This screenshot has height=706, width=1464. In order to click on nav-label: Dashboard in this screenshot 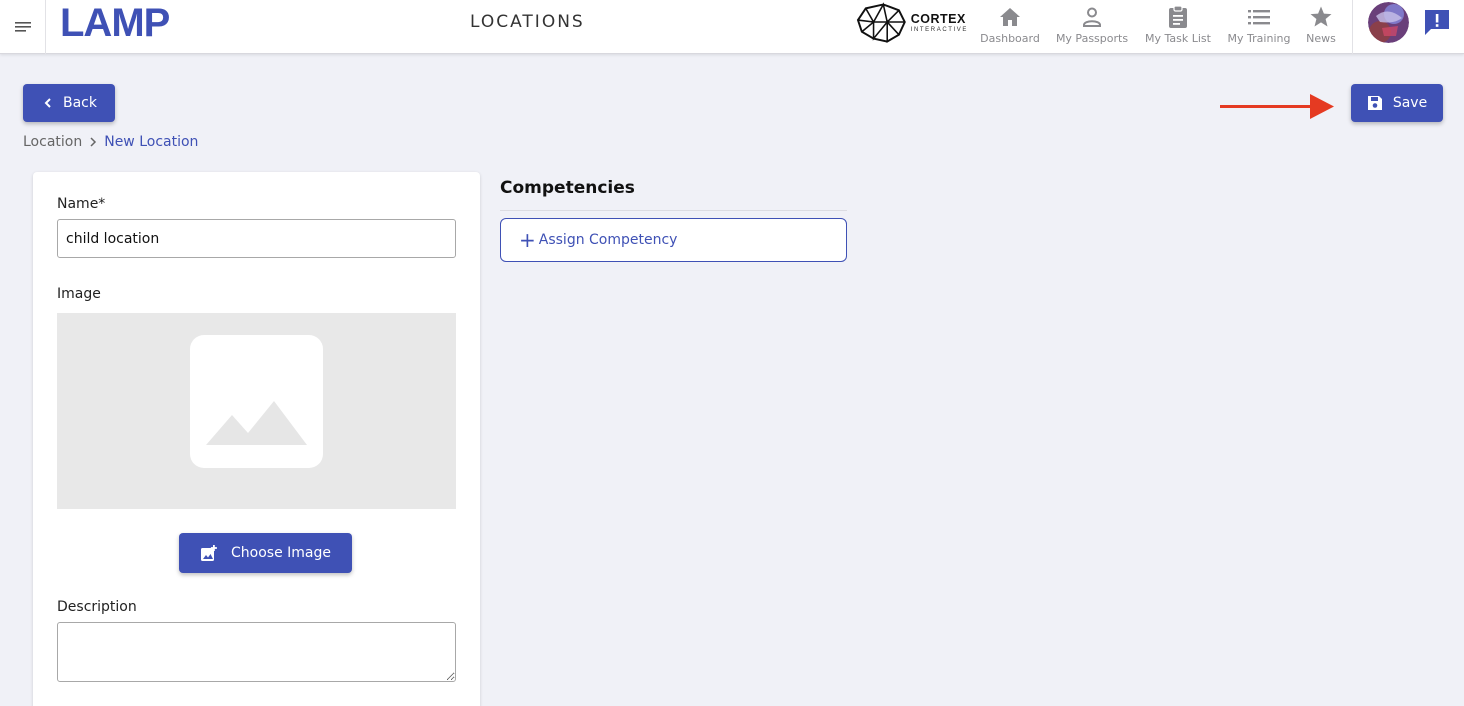, I will do `click(1010, 38)`.